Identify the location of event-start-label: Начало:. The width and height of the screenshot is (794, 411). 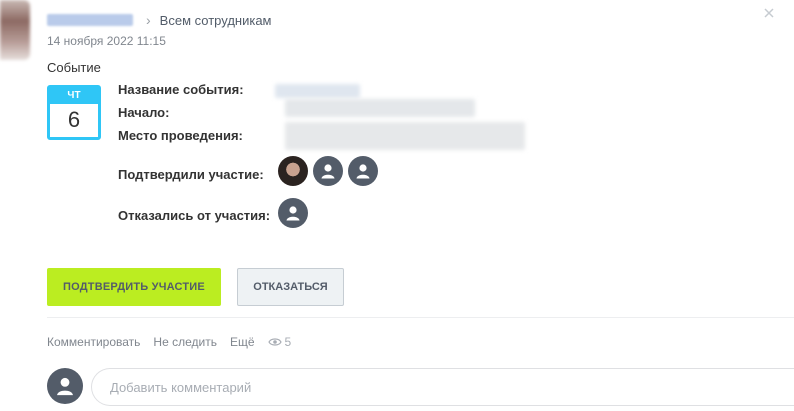
(144, 112).